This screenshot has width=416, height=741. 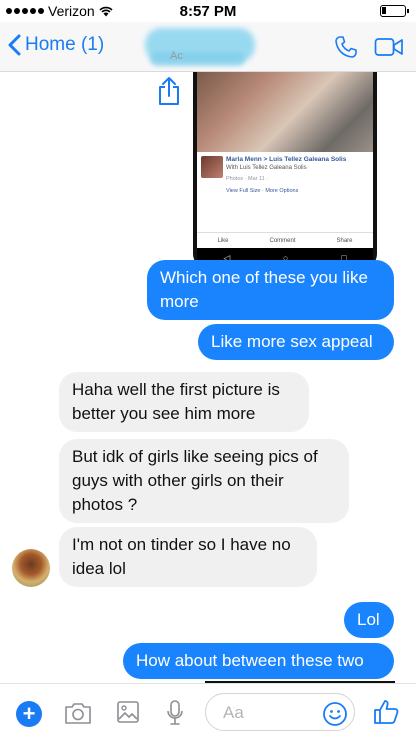 I want to click on status-bar: Verizon 8:57 PM, so click(x=208, y=11).